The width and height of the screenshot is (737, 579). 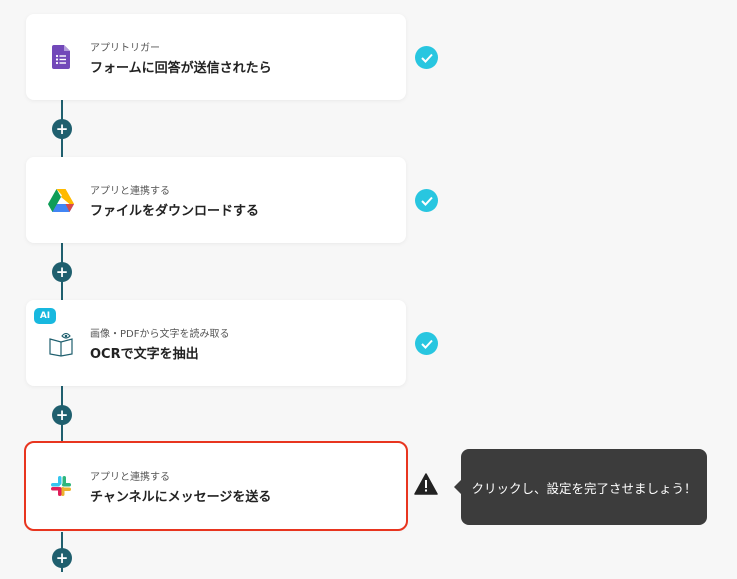 What do you see at coordinates (426, 486) in the screenshot?
I see `warning-icon` at bounding box center [426, 486].